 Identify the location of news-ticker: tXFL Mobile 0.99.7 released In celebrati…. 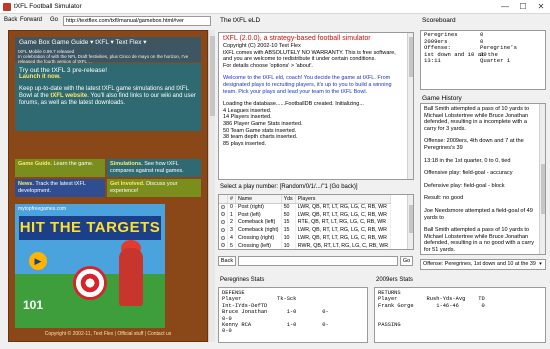
(108, 56).